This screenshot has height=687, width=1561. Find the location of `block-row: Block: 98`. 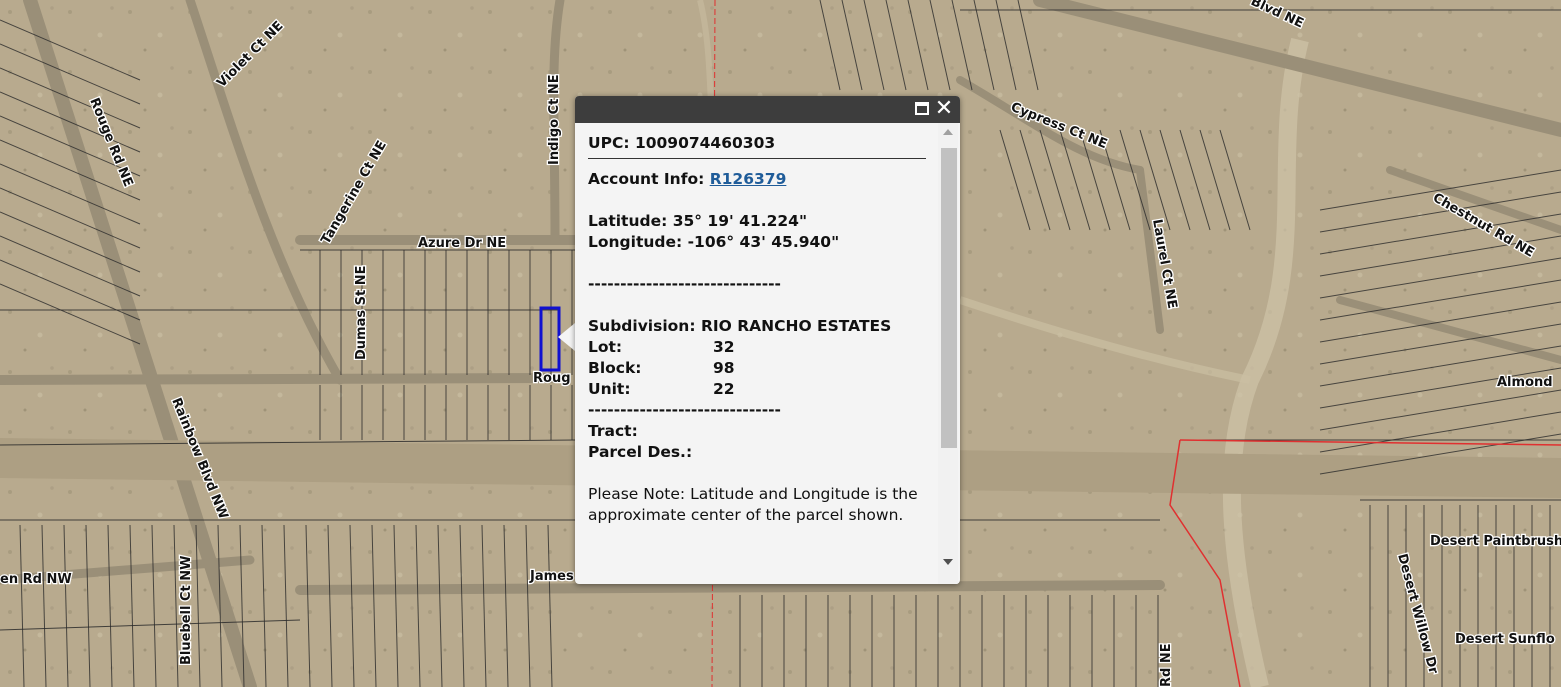

block-row: Block: 98 is located at coordinates (762, 368).